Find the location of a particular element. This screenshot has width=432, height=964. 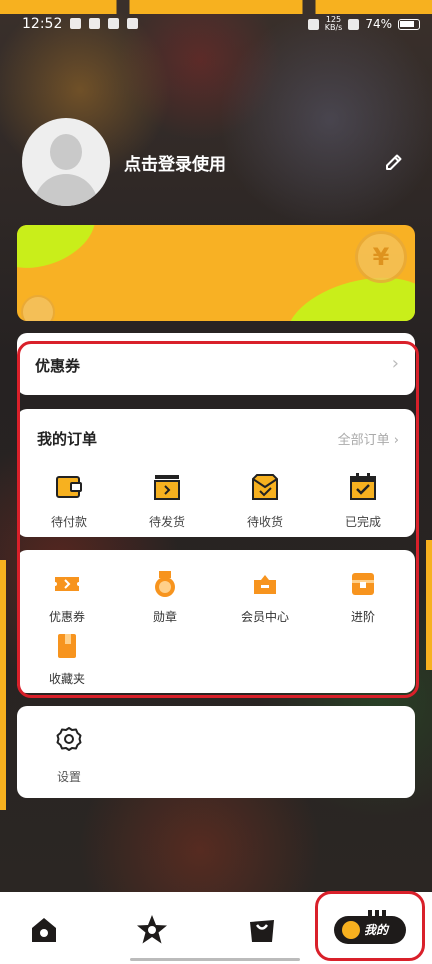

battery-icon is located at coordinates (409, 24).